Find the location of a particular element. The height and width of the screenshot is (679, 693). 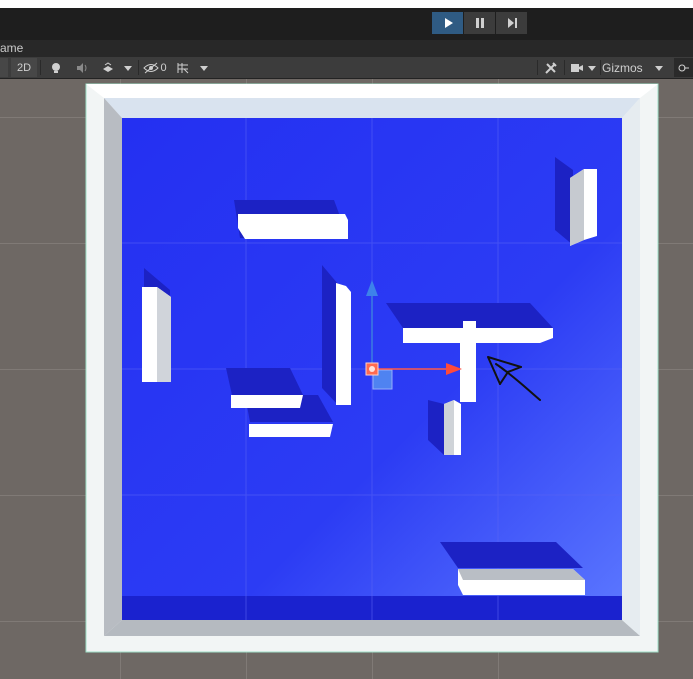

arena-wall-top is located at coordinates (372, 91).